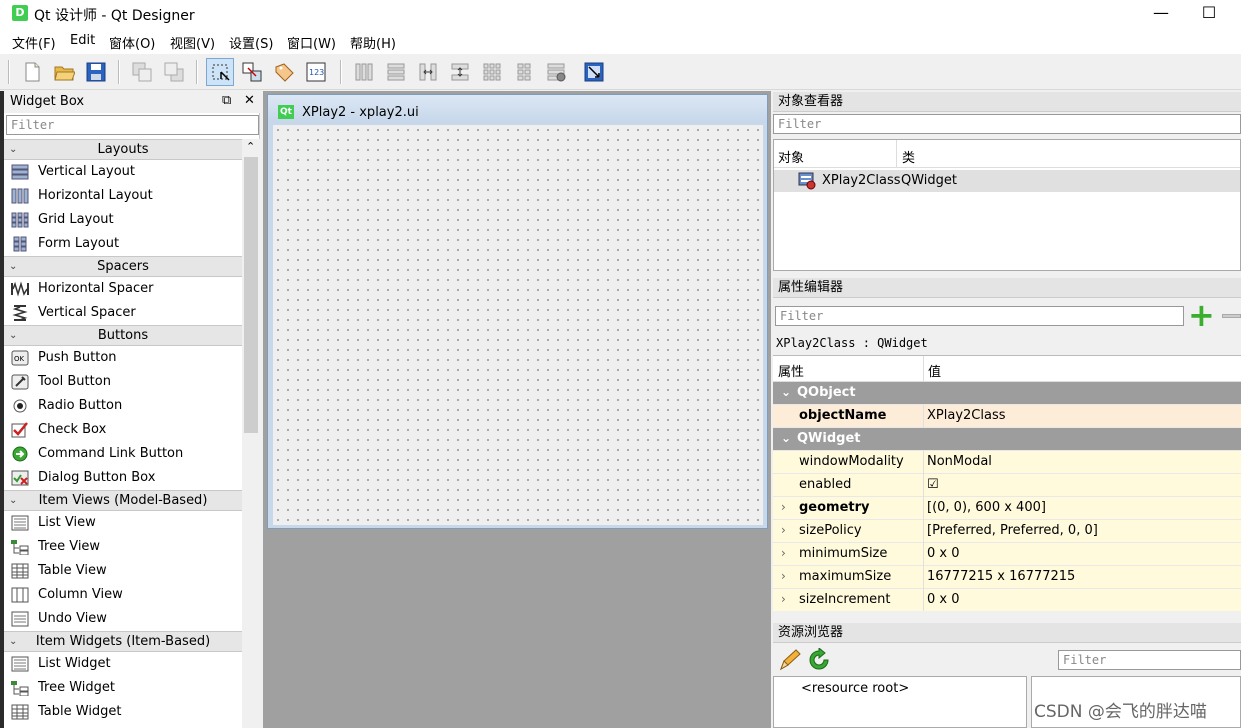 This screenshot has height=728, width=1241. Describe the element at coordinates (428, 72) in the screenshot. I see `layout-h-splitter-icon` at that location.